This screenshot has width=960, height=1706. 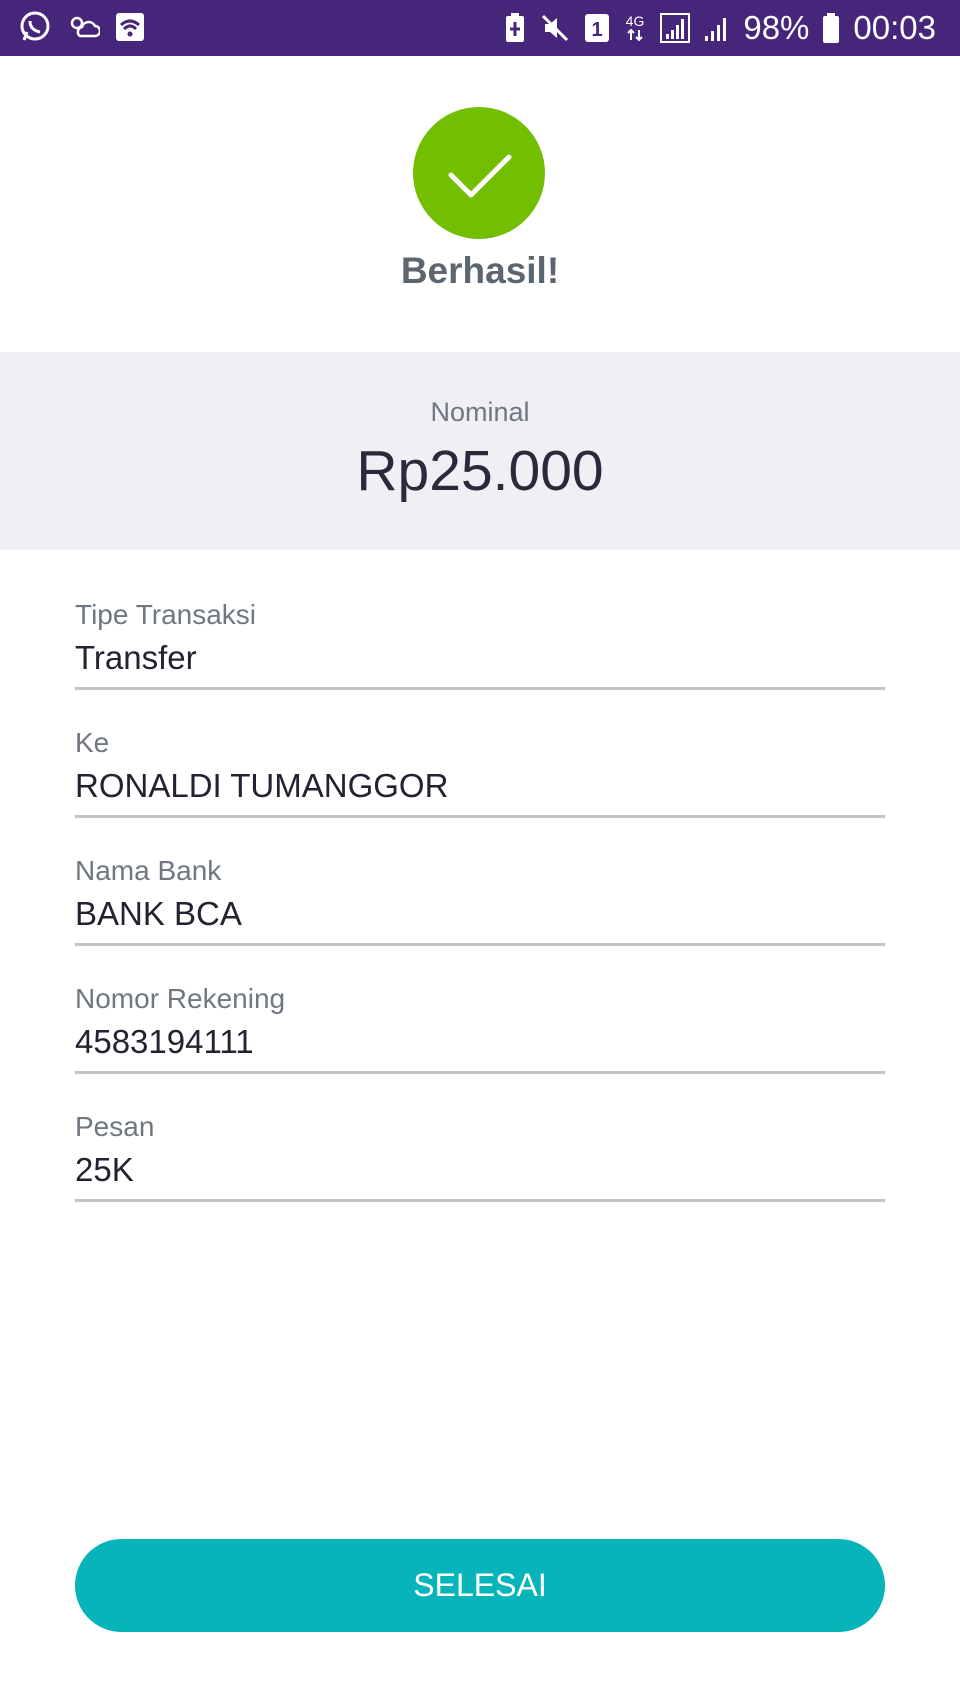 I want to click on field-label: Nomor Rekening, so click(x=180, y=998).